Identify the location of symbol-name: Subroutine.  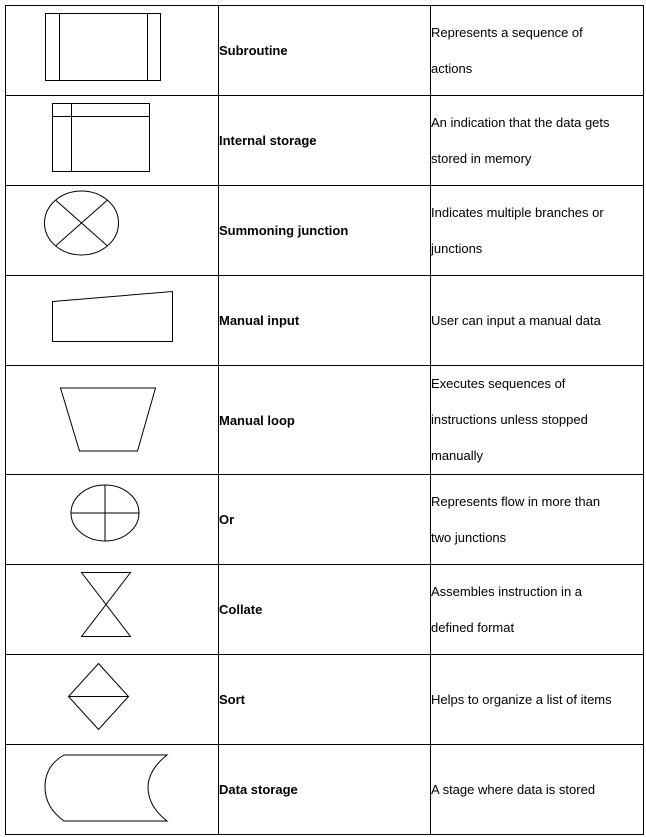
(324, 50).